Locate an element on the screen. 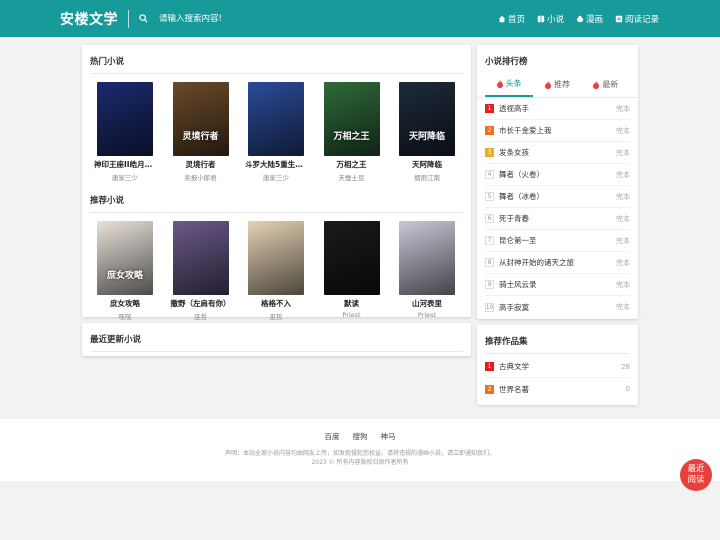 This screenshot has width=720, height=540. book-item: 天阿降临 天阿降临 烟雨江南 is located at coordinates (427, 132).